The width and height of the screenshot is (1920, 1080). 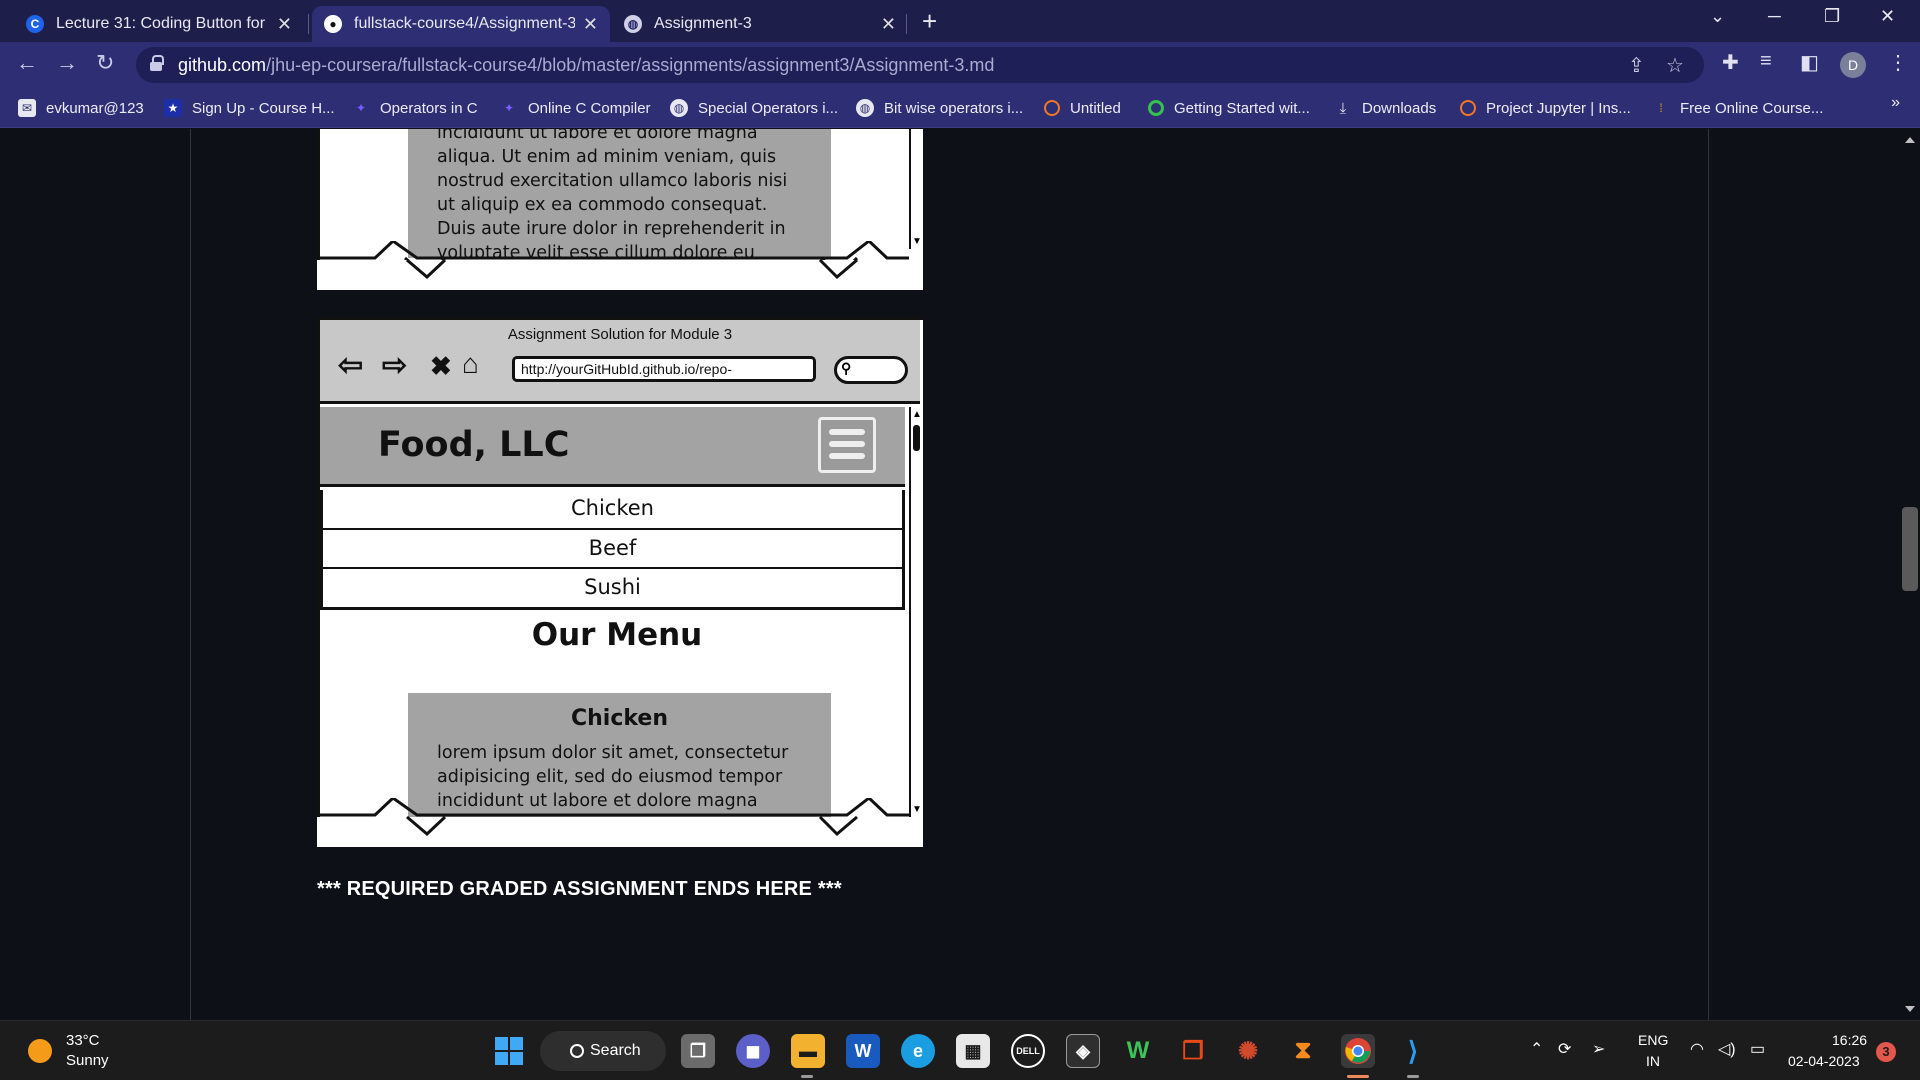 What do you see at coordinates (1303, 1051) in the screenshot?
I see `hourglass-icon: ⧗` at bounding box center [1303, 1051].